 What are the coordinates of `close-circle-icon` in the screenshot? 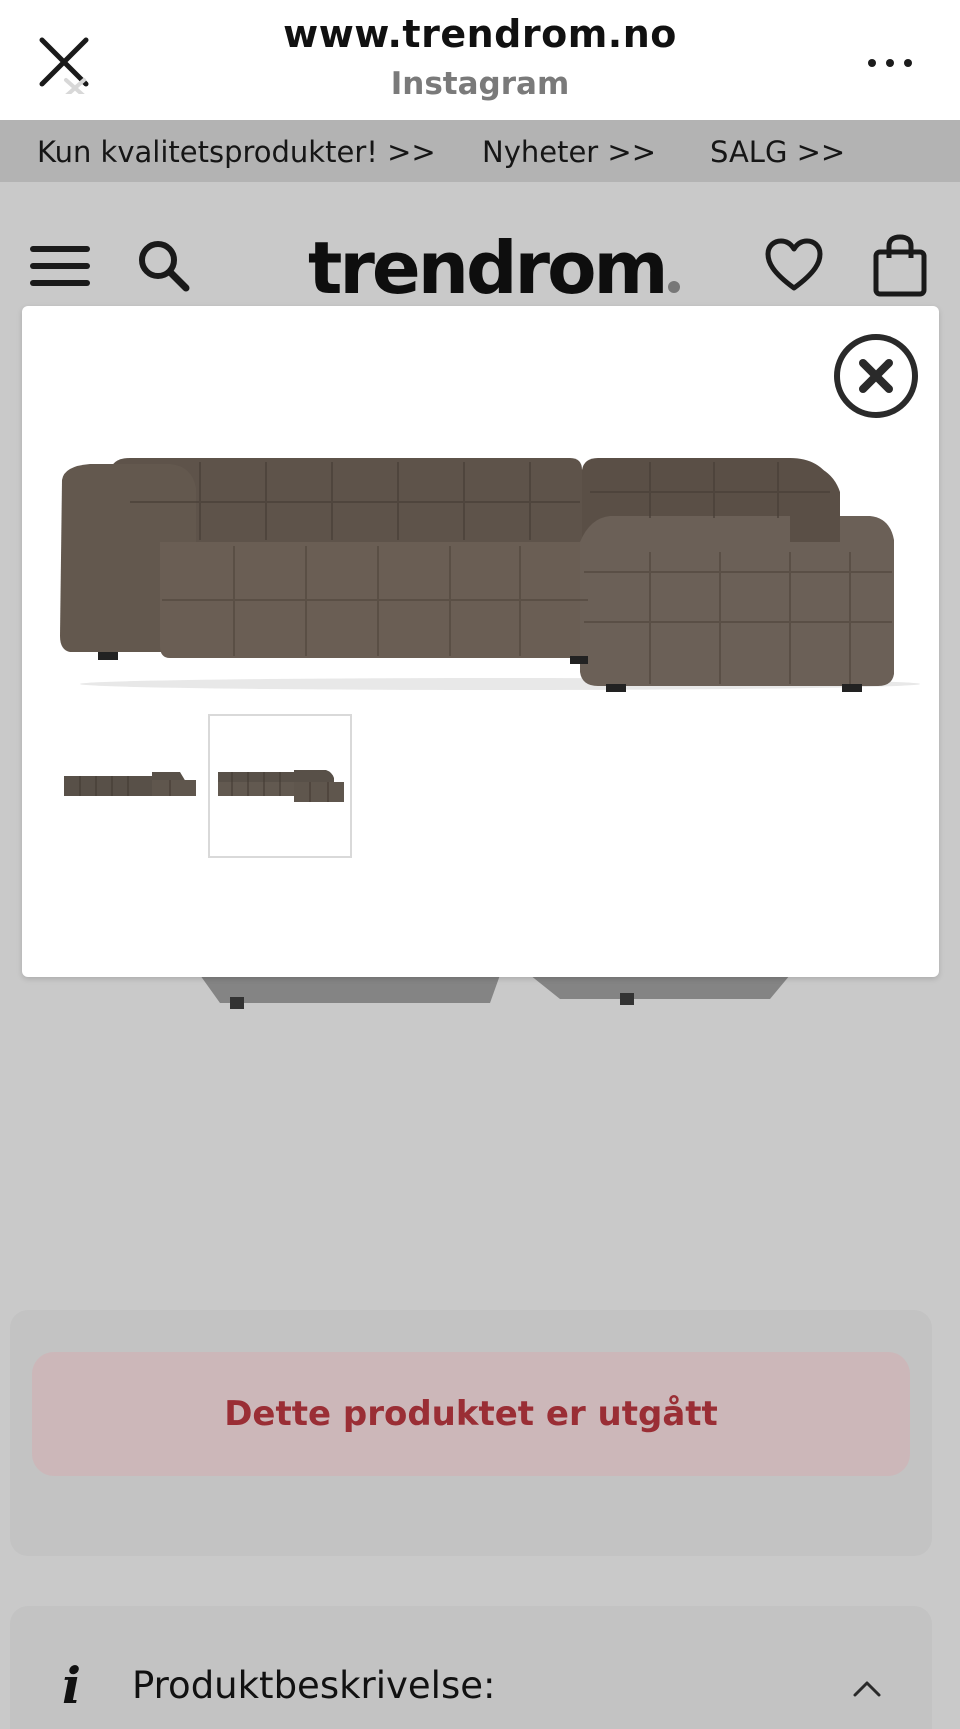 It's located at (876, 376).